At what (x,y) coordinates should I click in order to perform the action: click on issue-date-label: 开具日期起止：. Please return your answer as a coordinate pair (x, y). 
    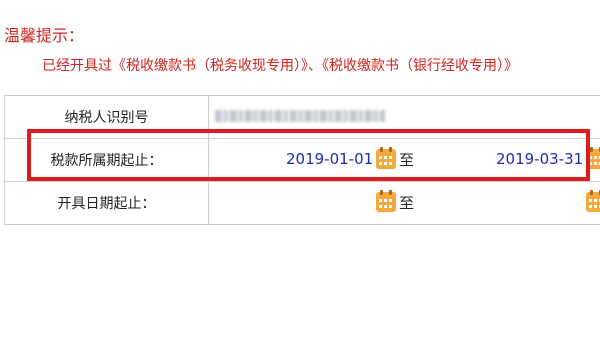
    Looking at the image, I should click on (106, 203).